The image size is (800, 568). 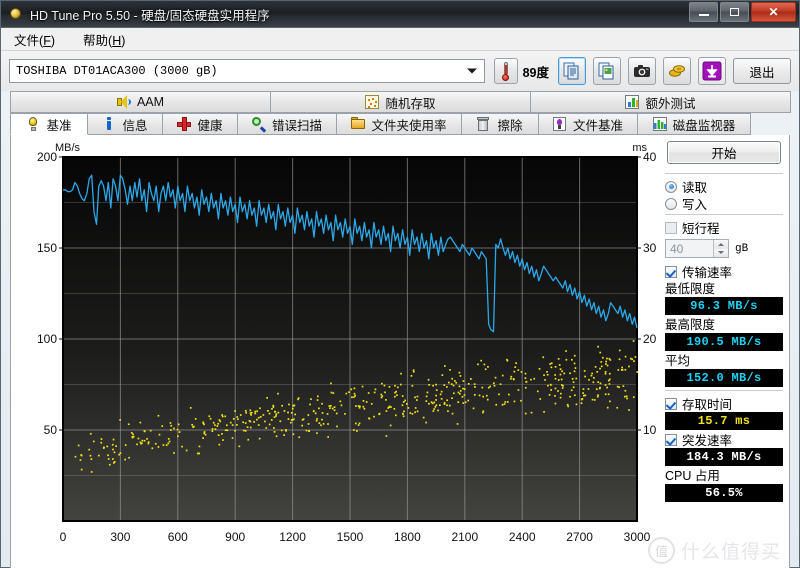 I want to click on start-button: 开始, so click(x=724, y=152).